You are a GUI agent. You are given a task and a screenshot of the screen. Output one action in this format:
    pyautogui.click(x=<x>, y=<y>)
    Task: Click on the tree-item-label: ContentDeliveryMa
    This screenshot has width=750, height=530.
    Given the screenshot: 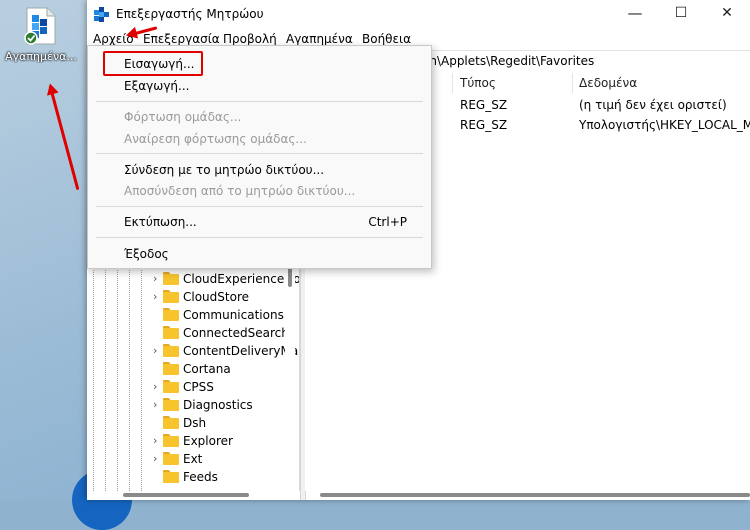 What is the action you would take?
    pyautogui.click(x=241, y=351)
    